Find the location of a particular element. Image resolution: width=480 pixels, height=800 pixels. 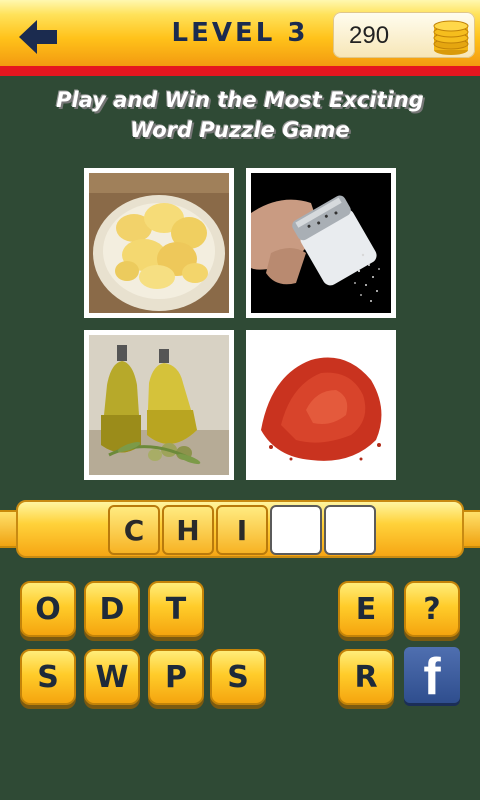

answer-slots: C H I is located at coordinates (243, 530).